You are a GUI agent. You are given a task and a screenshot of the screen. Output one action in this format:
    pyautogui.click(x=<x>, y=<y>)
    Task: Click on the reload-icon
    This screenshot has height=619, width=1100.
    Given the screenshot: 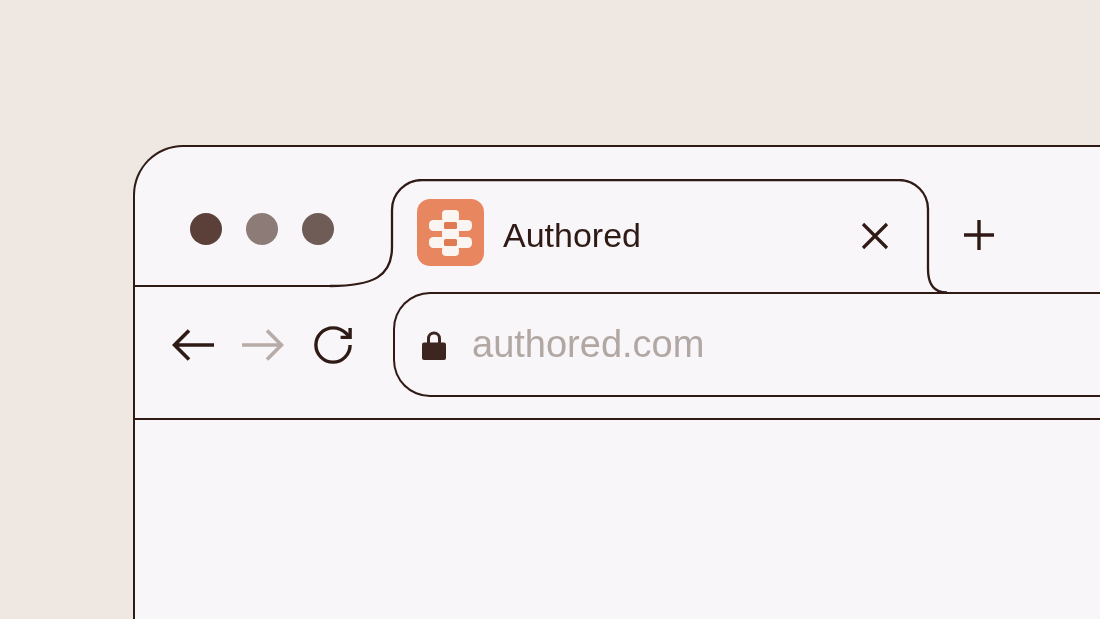 What is the action you would take?
    pyautogui.click(x=333, y=345)
    